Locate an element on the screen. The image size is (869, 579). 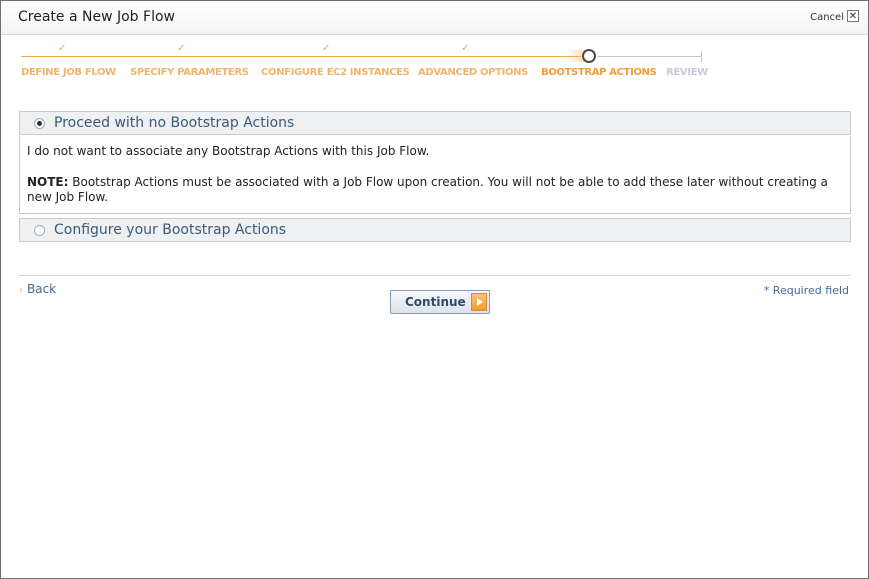
radio-configure-bootstrap-actions is located at coordinates (39, 230).